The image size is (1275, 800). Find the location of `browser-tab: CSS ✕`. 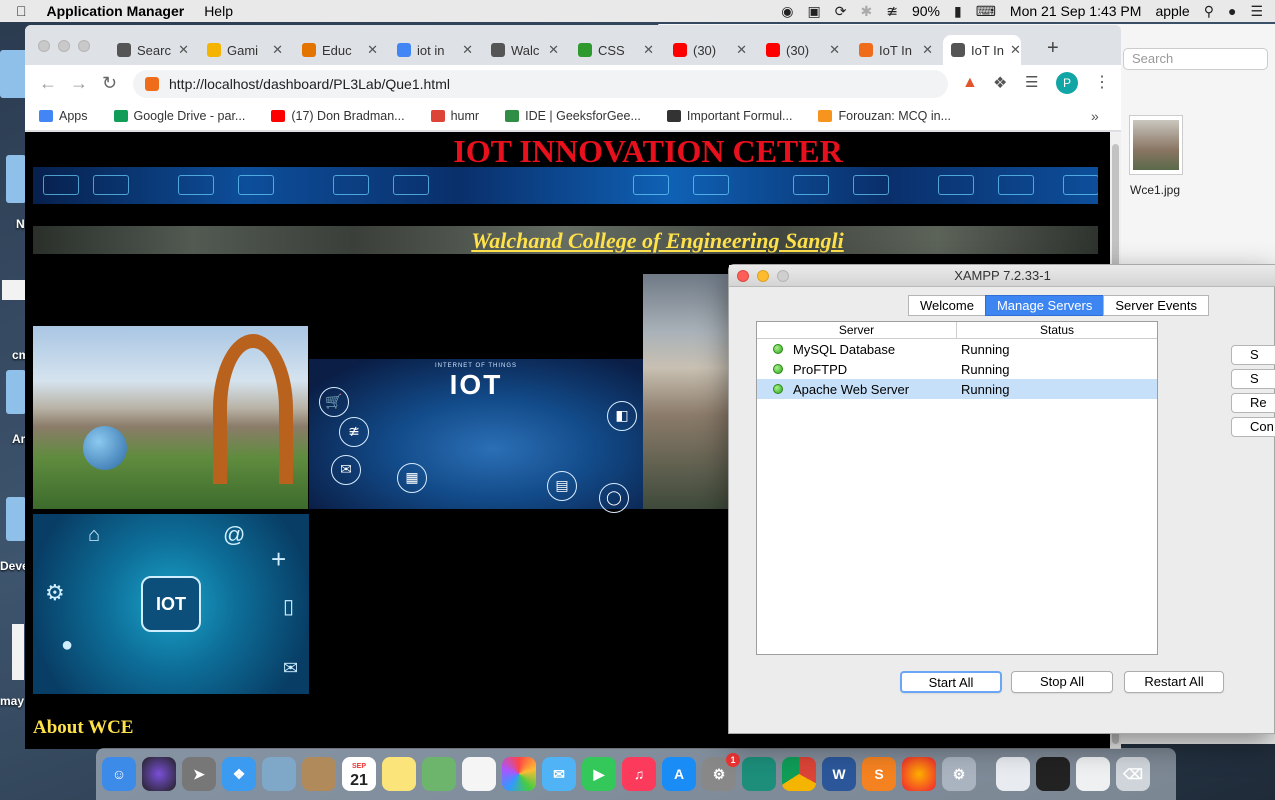

browser-tab: CSS ✕ is located at coordinates (616, 50).